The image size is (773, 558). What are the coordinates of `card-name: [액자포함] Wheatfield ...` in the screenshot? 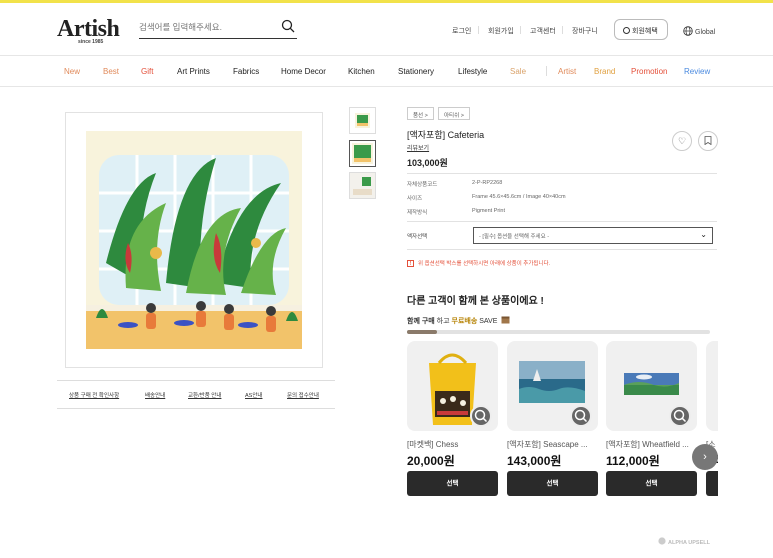 It's located at (647, 444).